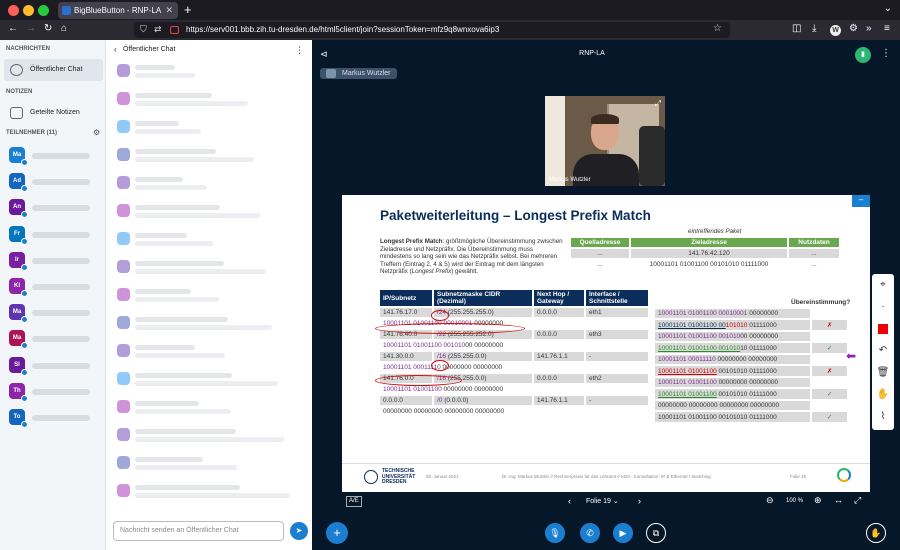 The height and width of the screenshot is (550, 900). I want to click on home-icon: ⌂, so click(64, 28).